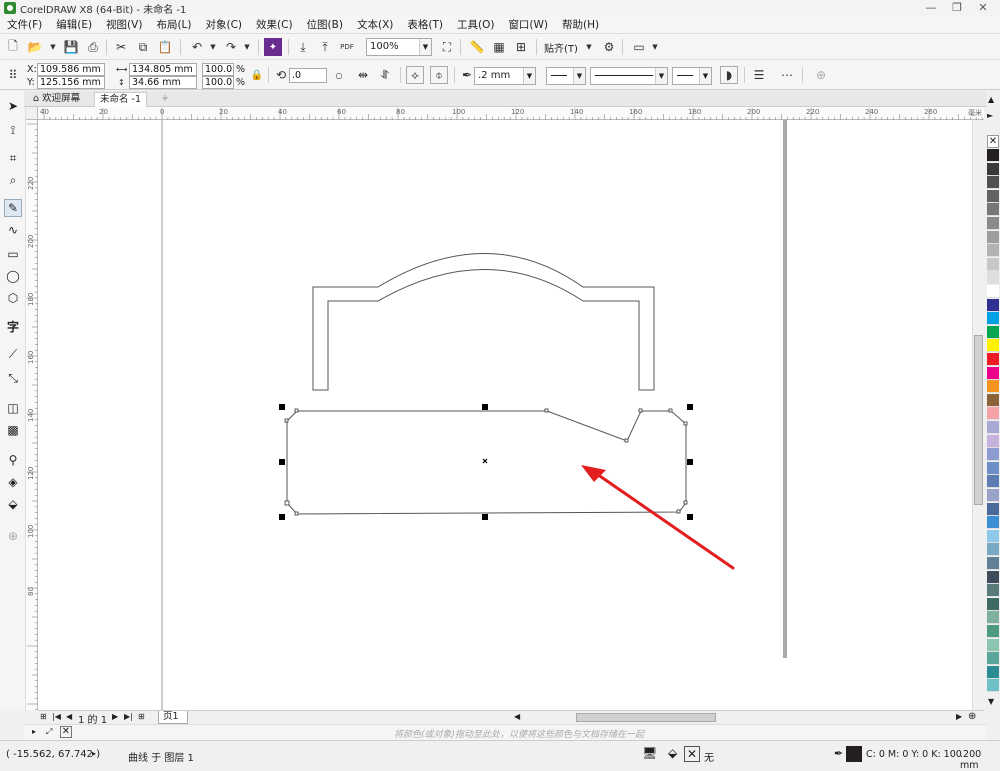  What do you see at coordinates (13, 208) in the screenshot?
I see `freehand-tool-icon: ✎` at bounding box center [13, 208].